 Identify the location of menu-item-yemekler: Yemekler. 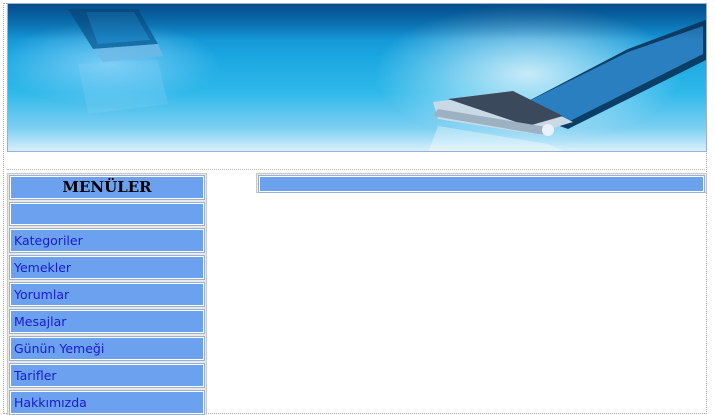
(107, 267).